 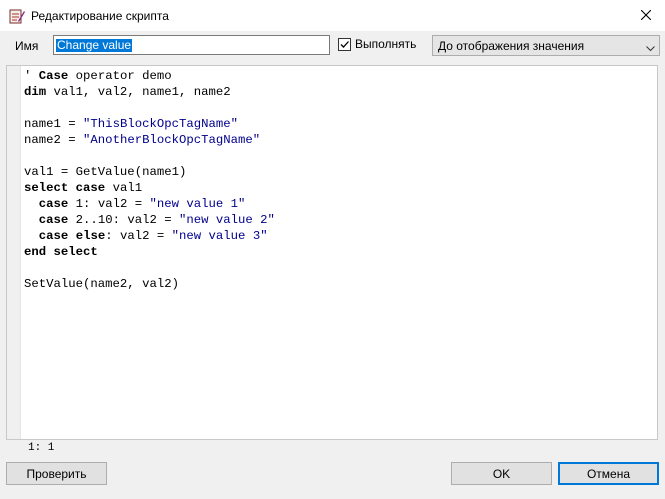 I want to click on check-button: Проверить, so click(x=56, y=473).